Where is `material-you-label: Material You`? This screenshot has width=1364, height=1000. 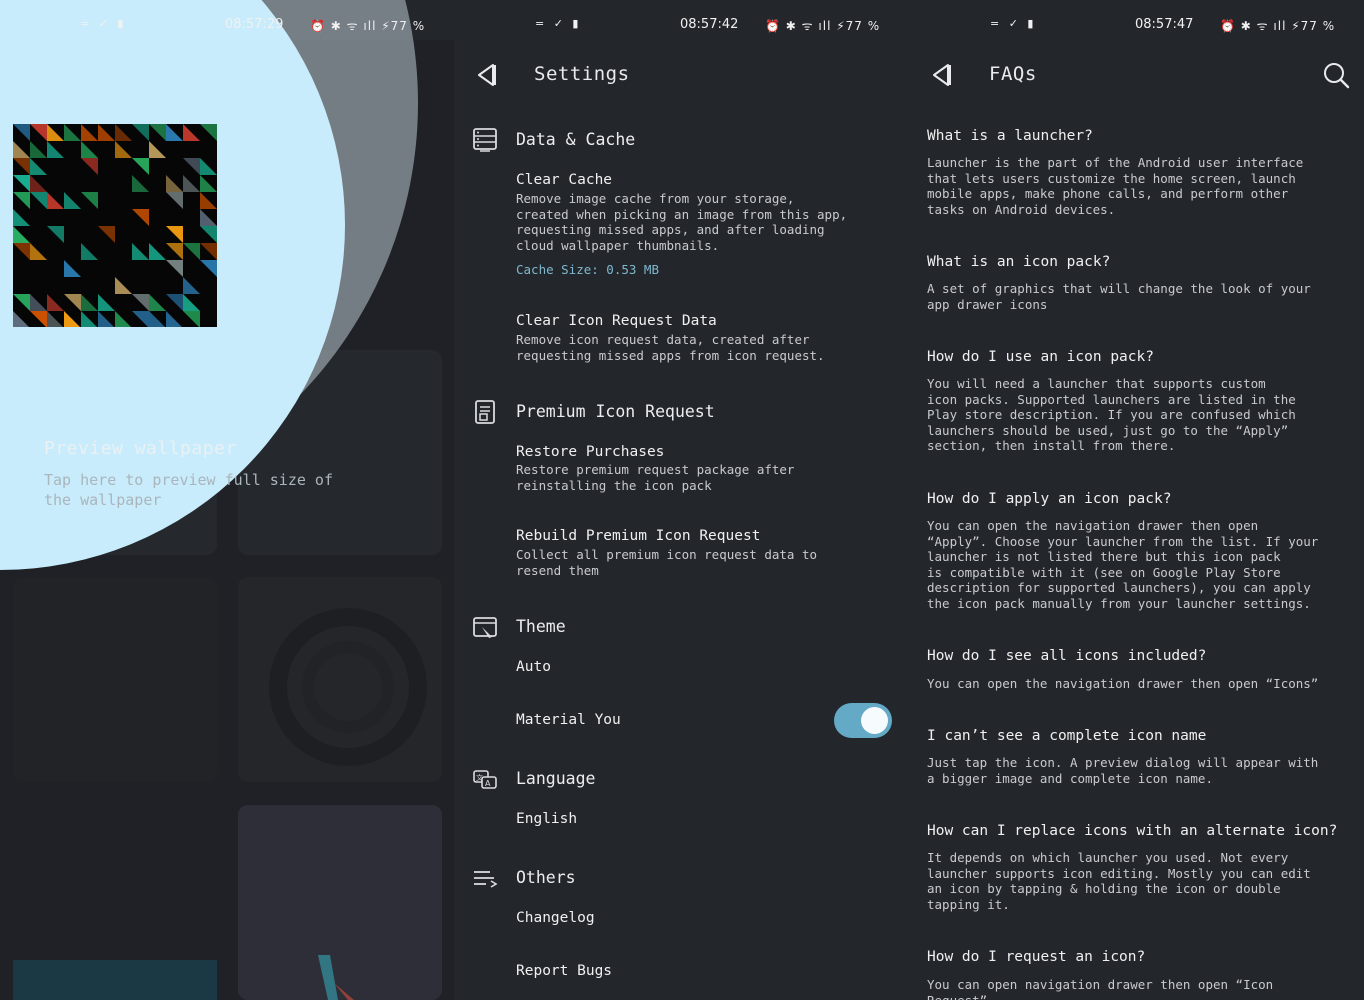
material-you-label: Material You is located at coordinates (568, 720).